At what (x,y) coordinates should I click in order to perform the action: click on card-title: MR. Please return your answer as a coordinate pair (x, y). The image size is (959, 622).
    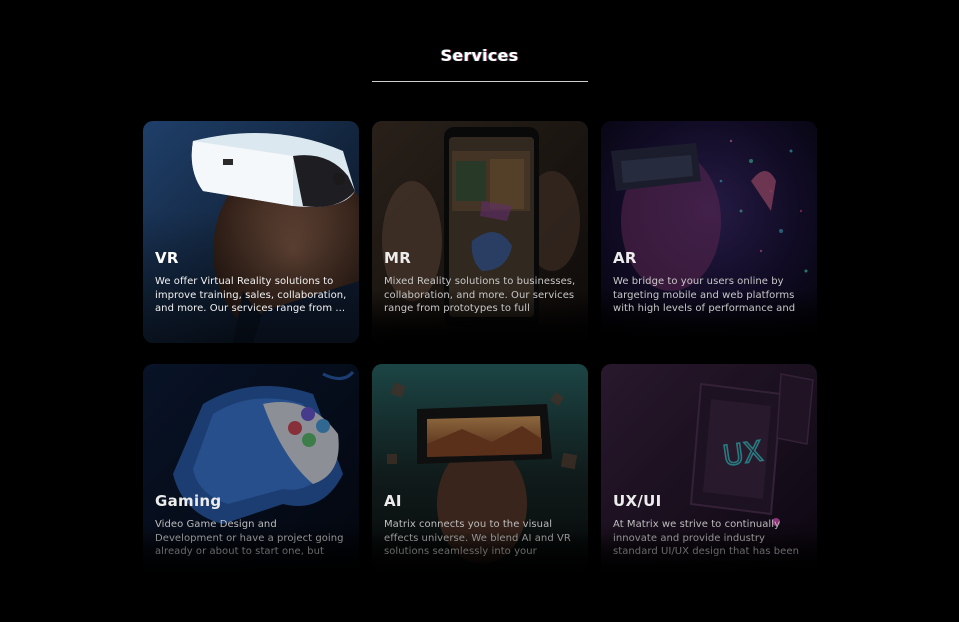
    Looking at the image, I should click on (398, 258).